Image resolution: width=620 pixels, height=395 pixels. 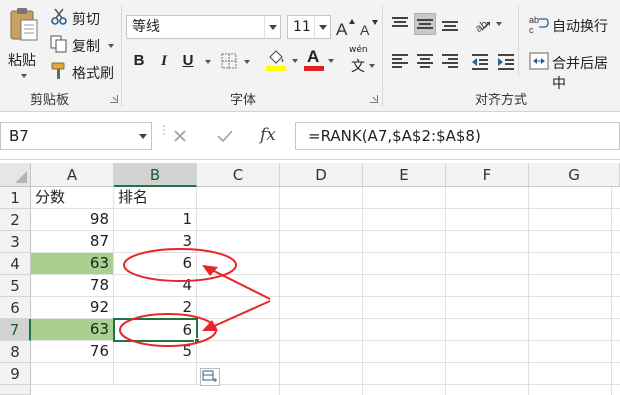 I want to click on formula-bar: B7 ⋮ fx =RANK(A7,$A$2:$A$8), so click(x=310, y=136).